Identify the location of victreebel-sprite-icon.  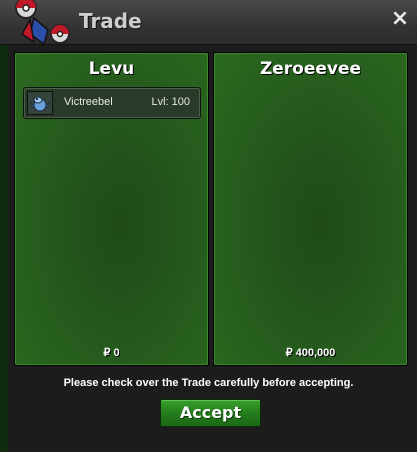
(40, 103).